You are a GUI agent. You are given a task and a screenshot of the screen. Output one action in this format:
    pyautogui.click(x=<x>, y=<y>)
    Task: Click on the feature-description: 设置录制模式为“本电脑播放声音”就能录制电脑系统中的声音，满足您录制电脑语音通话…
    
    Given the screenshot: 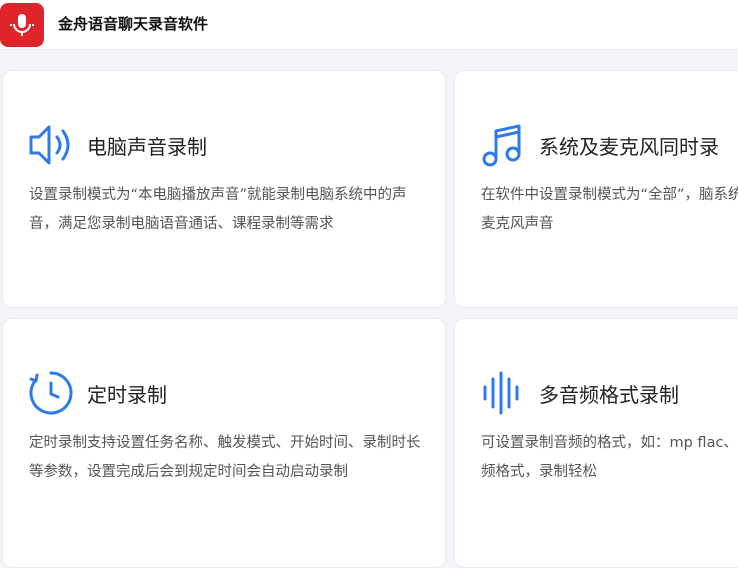 What is the action you would take?
    pyautogui.click(x=218, y=209)
    